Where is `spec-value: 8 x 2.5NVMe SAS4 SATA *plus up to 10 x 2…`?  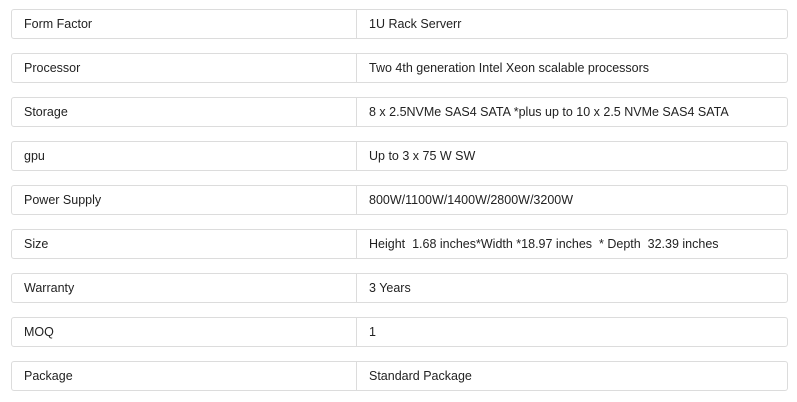
spec-value: 8 x 2.5NVMe SAS4 SATA *plus up to 10 x 2… is located at coordinates (549, 112).